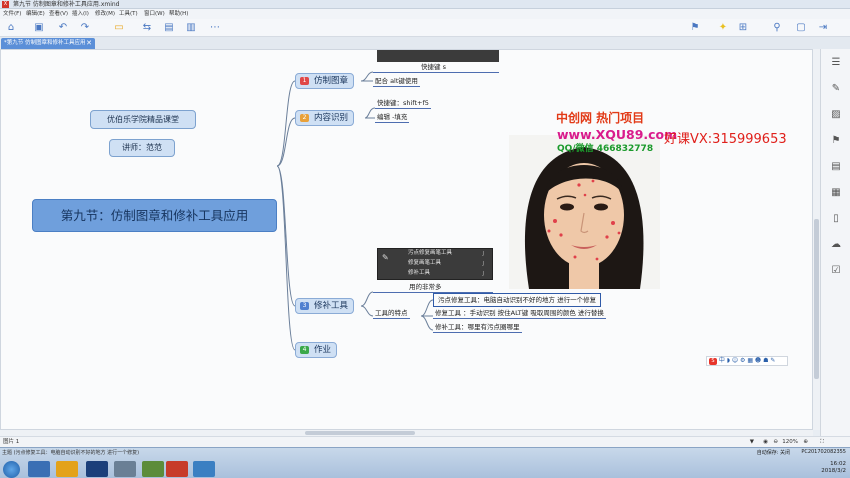 The height and width of the screenshot is (478, 850). I want to click on window-title: 第九节 仿制图章和修补工具应用.xmind, so click(66, 4).